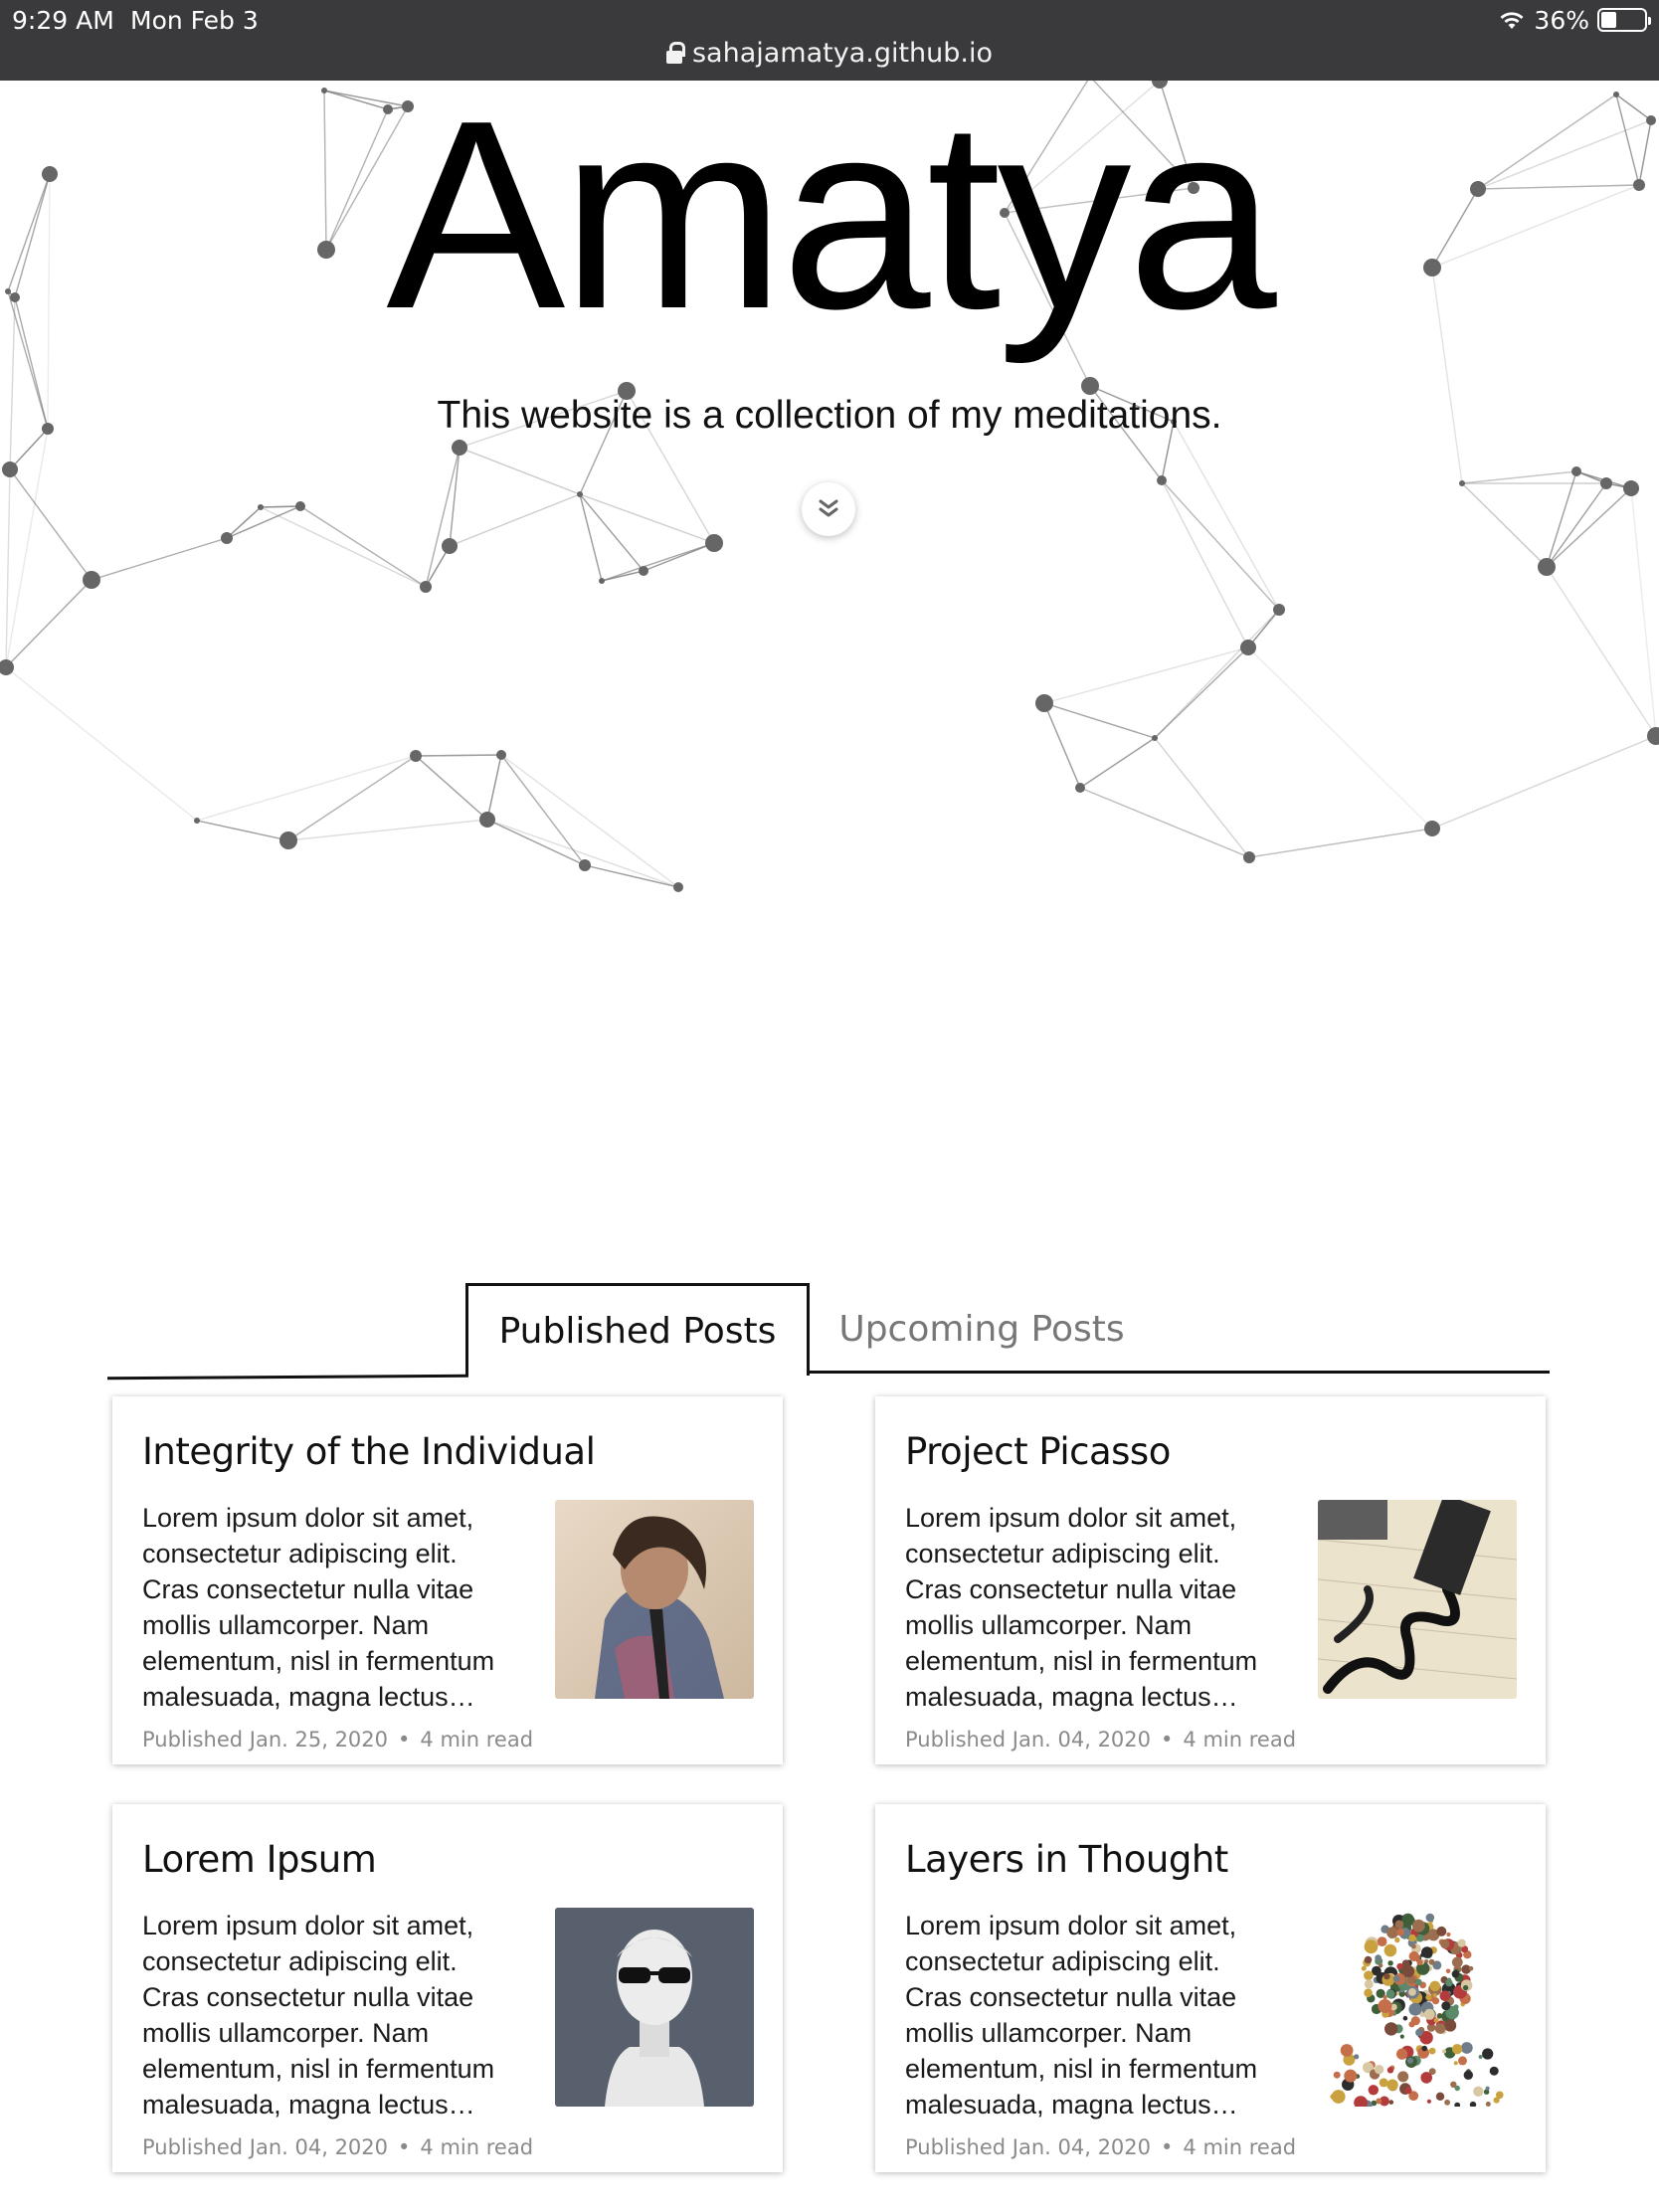  What do you see at coordinates (369, 1451) in the screenshot?
I see `post-title: Integrity of the Individual` at bounding box center [369, 1451].